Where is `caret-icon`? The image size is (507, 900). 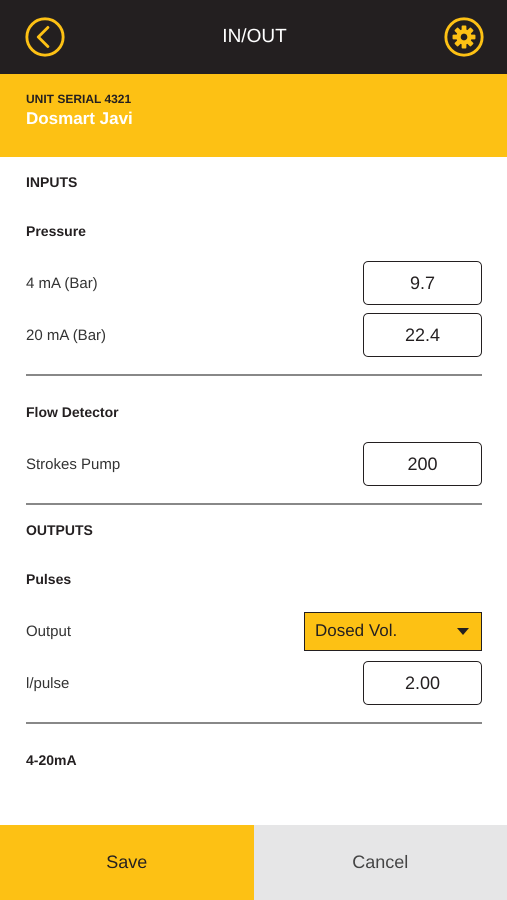
caret-icon is located at coordinates (463, 631).